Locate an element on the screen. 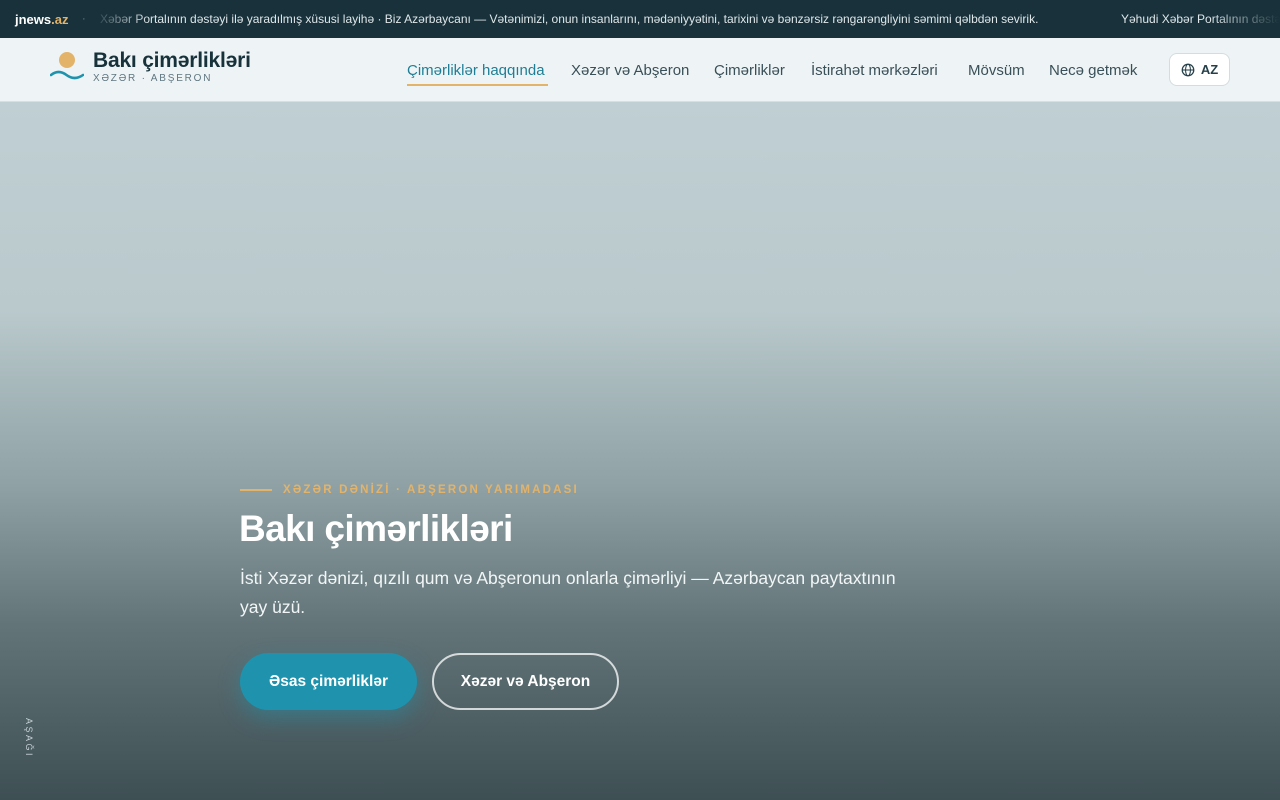 The width and height of the screenshot is (1280, 800). language-switcher: AZ is located at coordinates (1199, 69).